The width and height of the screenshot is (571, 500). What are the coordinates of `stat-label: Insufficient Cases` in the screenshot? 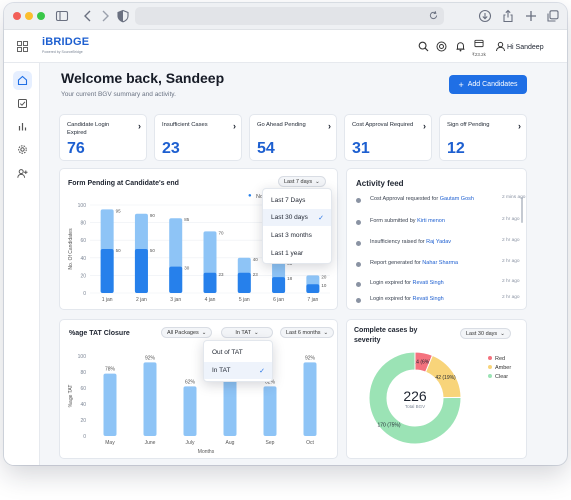 It's located at (185, 125).